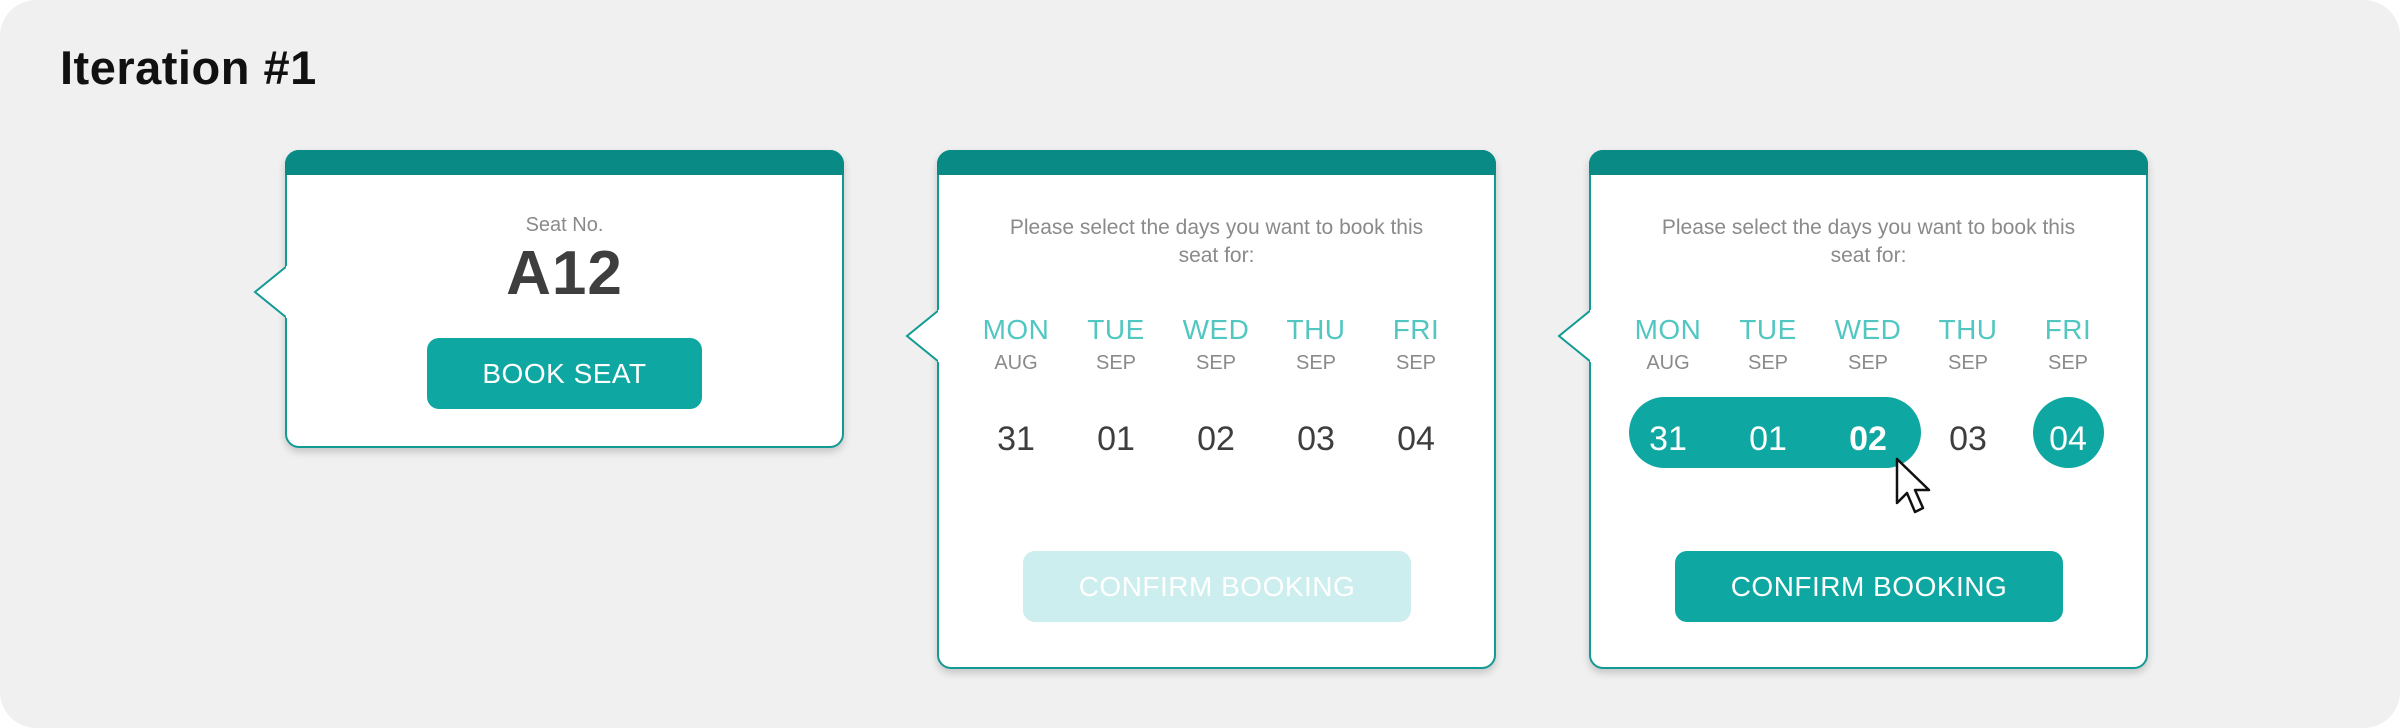 Image resolution: width=2400 pixels, height=728 pixels. What do you see at coordinates (188, 67) in the screenshot?
I see `page-title: Iteration #1` at bounding box center [188, 67].